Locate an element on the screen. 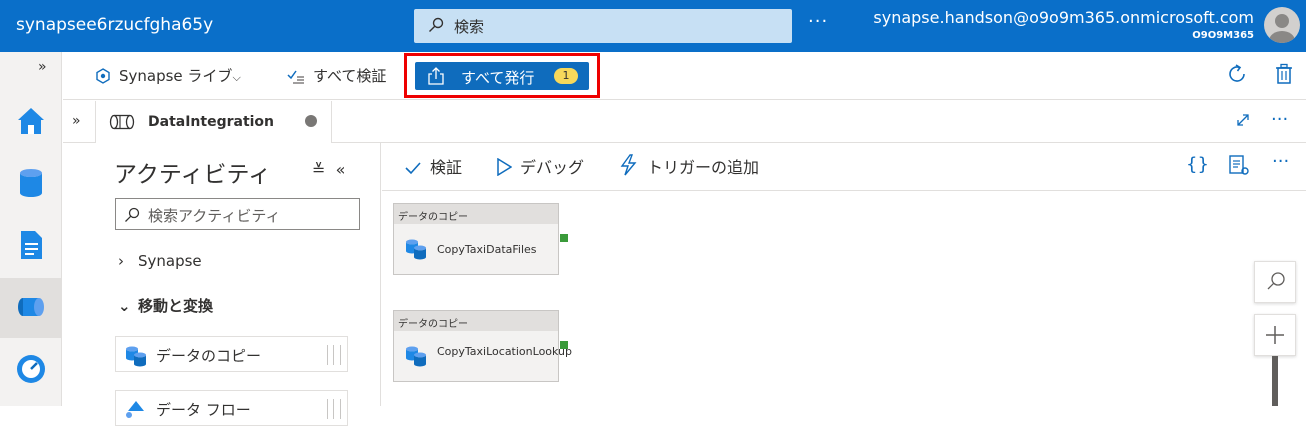 This screenshot has width=1306, height=426. home-icon is located at coordinates (31, 121).